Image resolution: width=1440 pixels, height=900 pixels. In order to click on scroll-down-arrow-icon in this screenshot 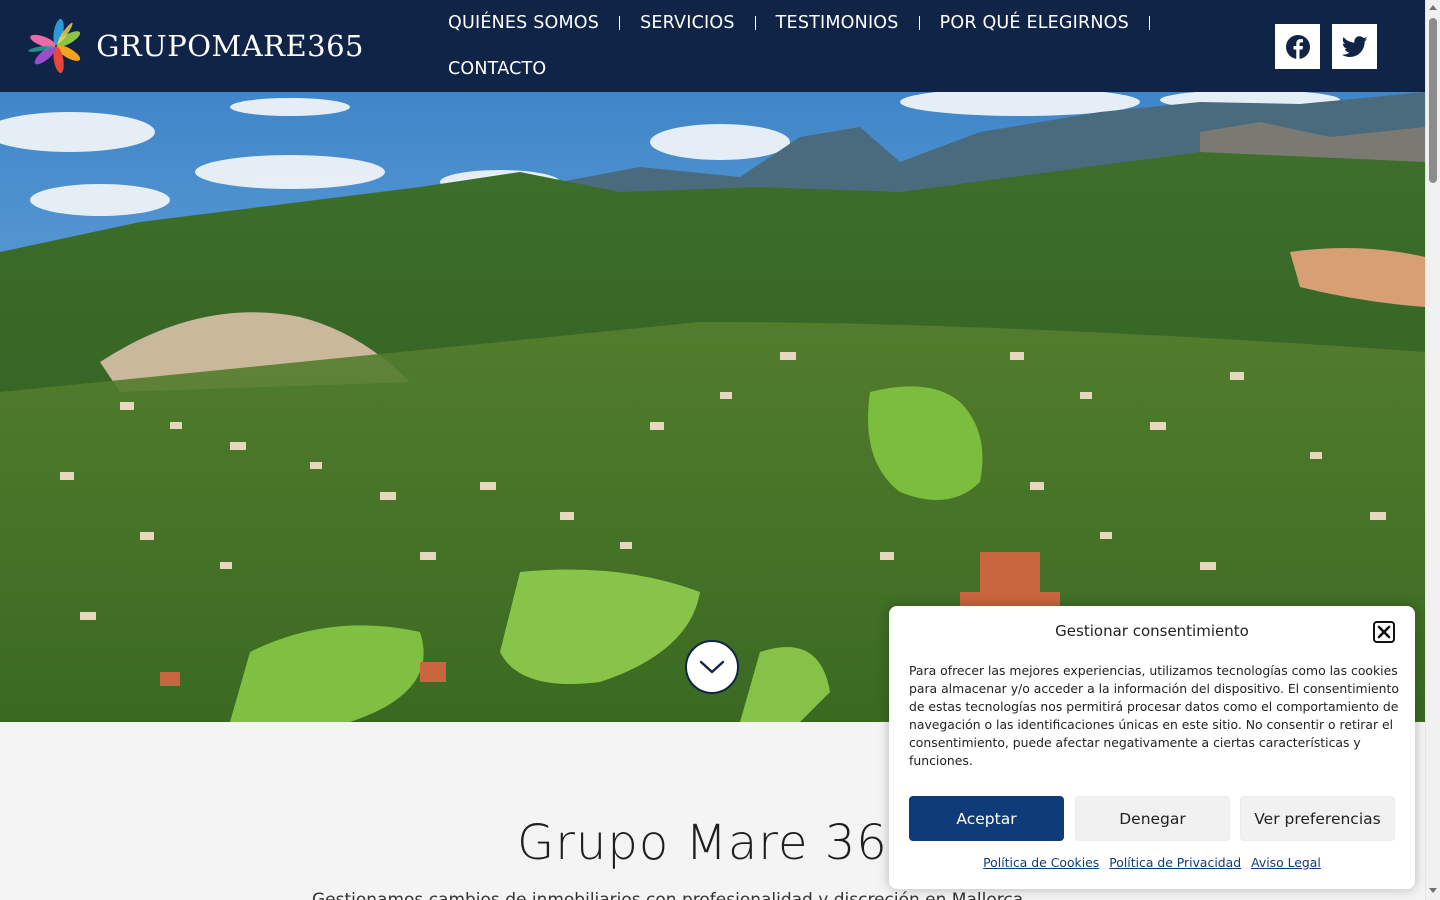, I will do `click(1433, 890)`.